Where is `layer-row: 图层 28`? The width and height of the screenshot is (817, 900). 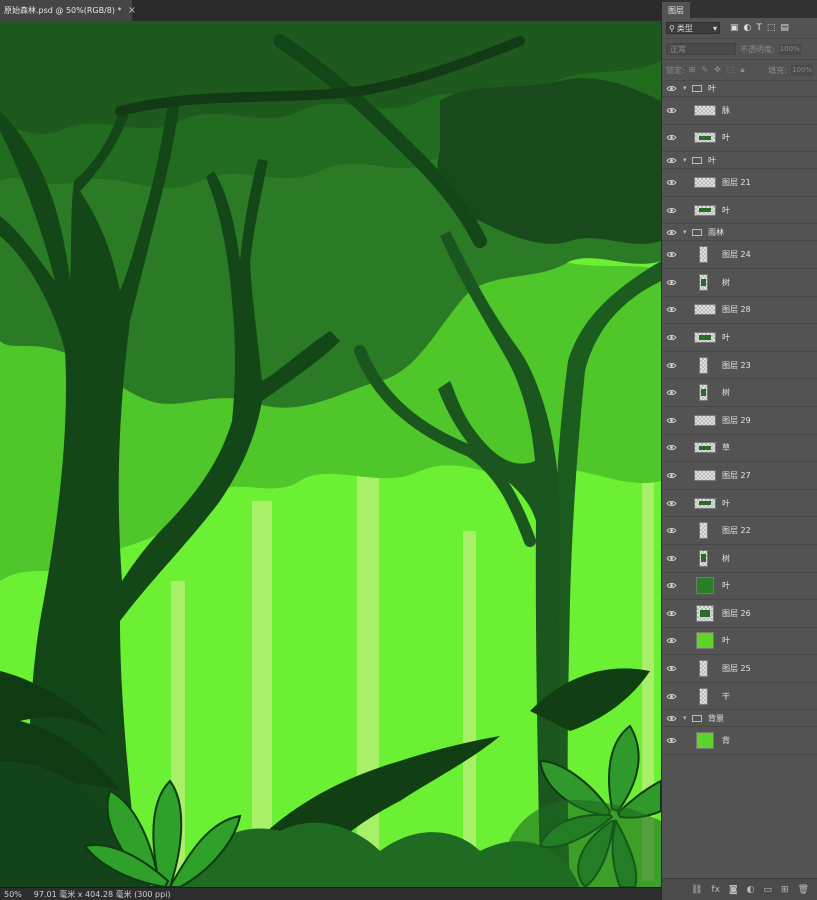
layer-row: 图层 28 is located at coordinates (739, 311).